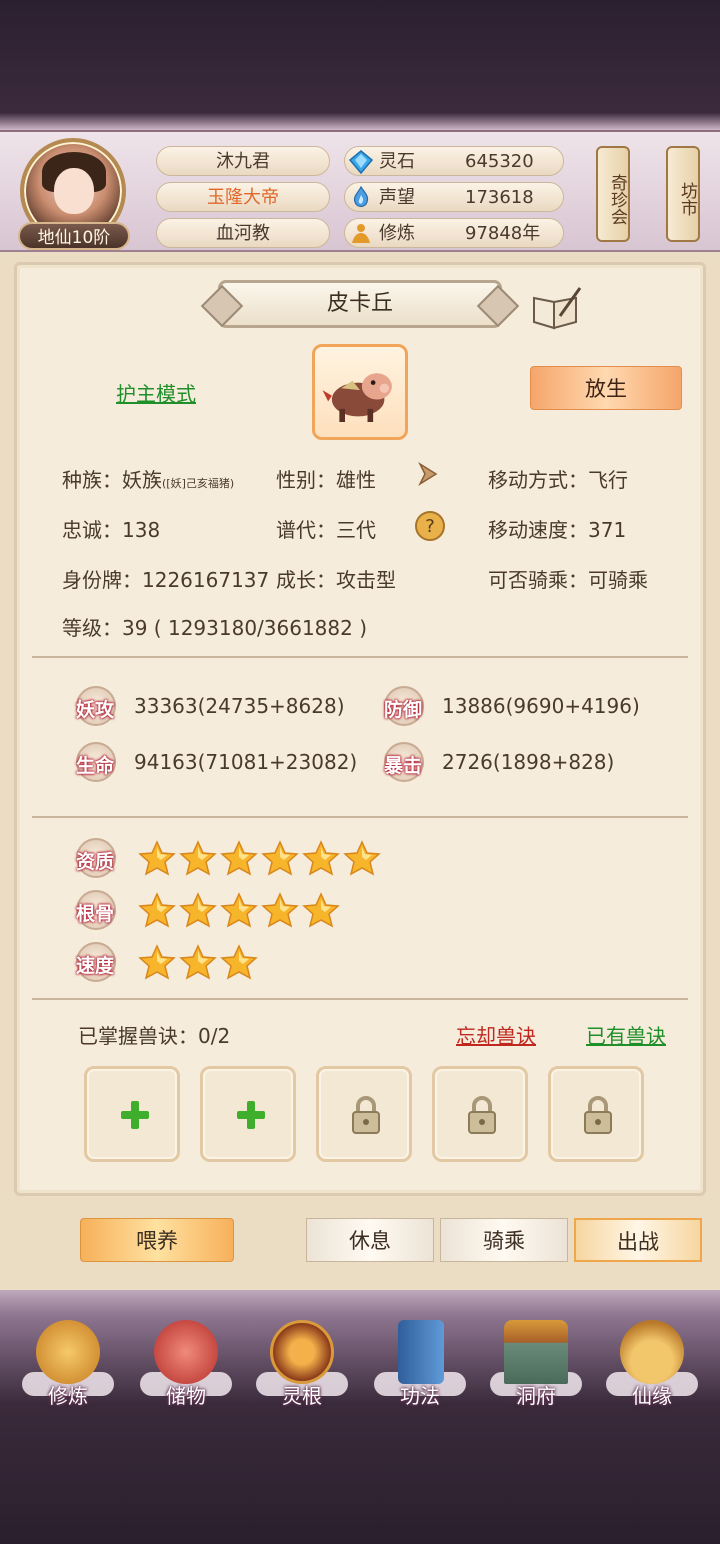 The width and height of the screenshot is (720, 1544). I want to click on stat-label: 修炼, so click(397, 233).